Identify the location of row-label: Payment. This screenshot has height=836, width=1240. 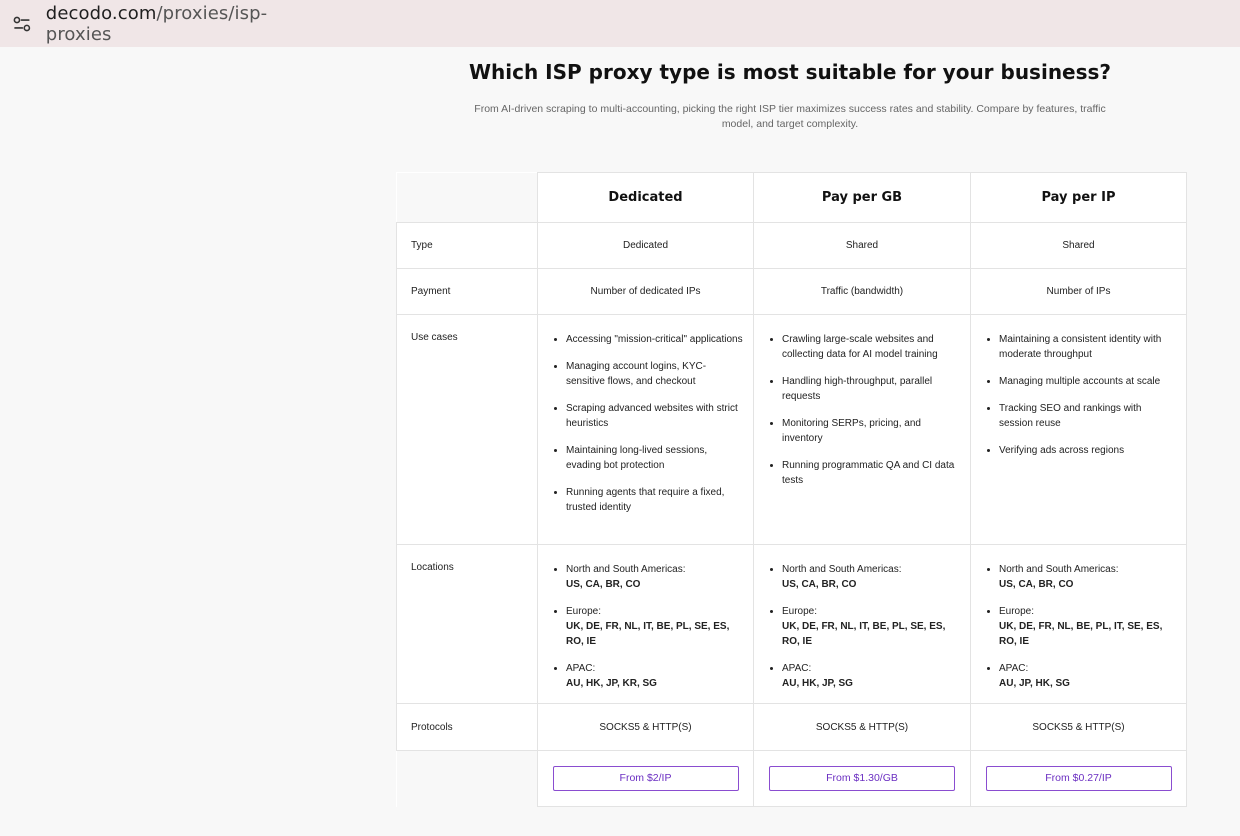
(467, 291).